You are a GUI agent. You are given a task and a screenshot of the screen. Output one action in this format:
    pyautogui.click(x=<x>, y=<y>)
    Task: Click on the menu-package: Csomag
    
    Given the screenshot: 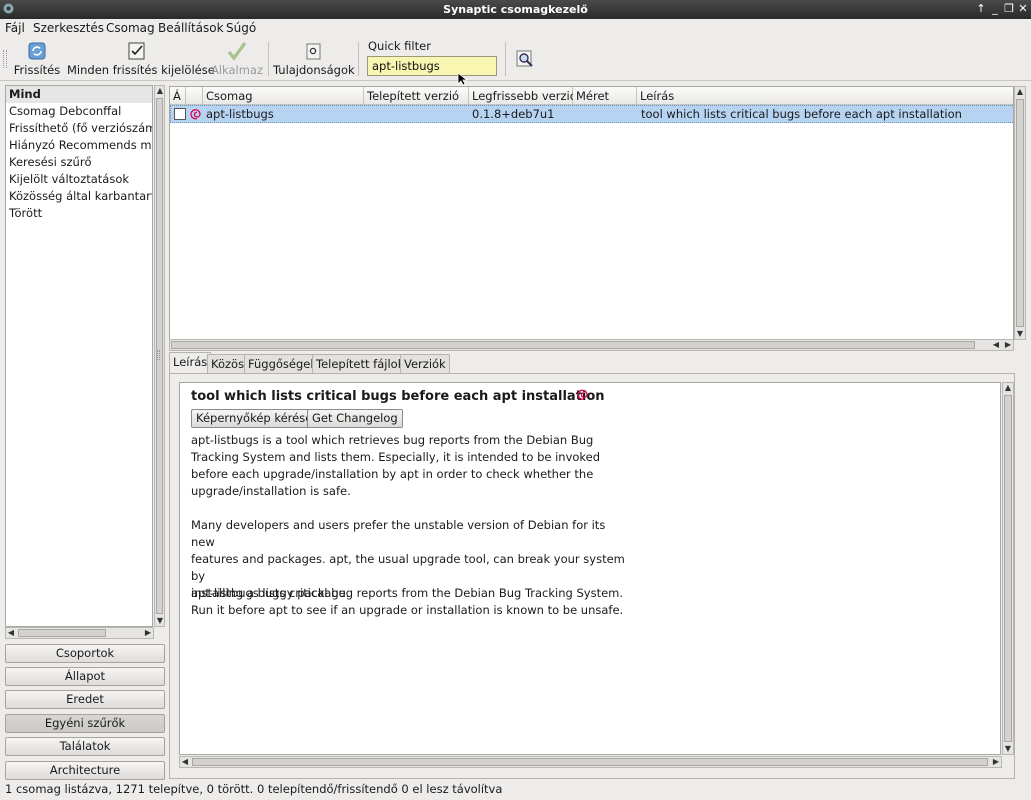 What is the action you would take?
    pyautogui.click(x=130, y=28)
    